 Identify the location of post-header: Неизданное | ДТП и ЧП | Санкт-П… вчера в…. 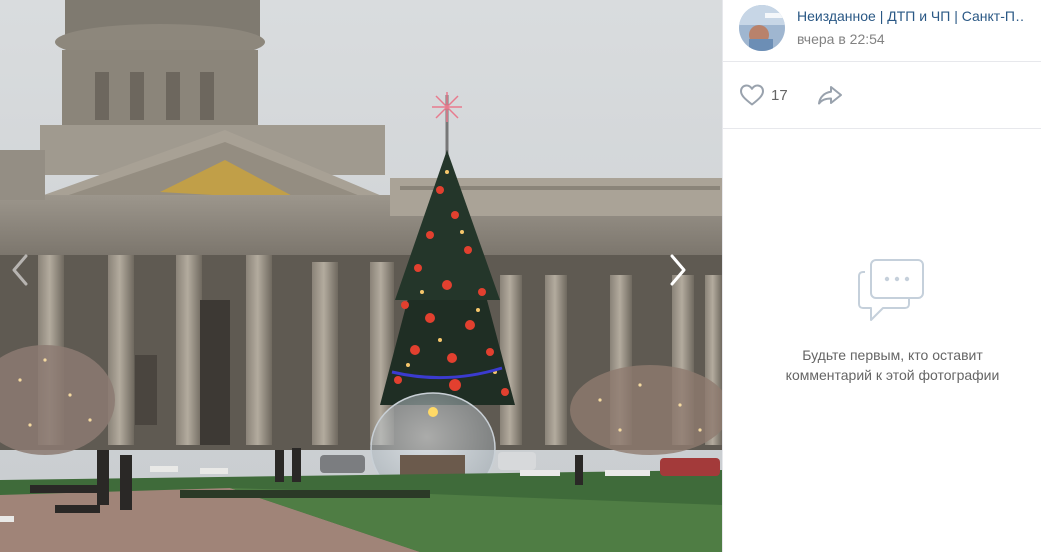
(882, 31).